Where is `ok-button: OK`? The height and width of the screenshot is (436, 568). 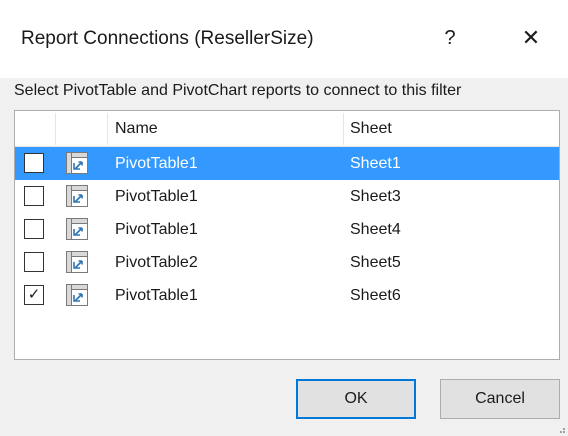 ok-button: OK is located at coordinates (356, 399).